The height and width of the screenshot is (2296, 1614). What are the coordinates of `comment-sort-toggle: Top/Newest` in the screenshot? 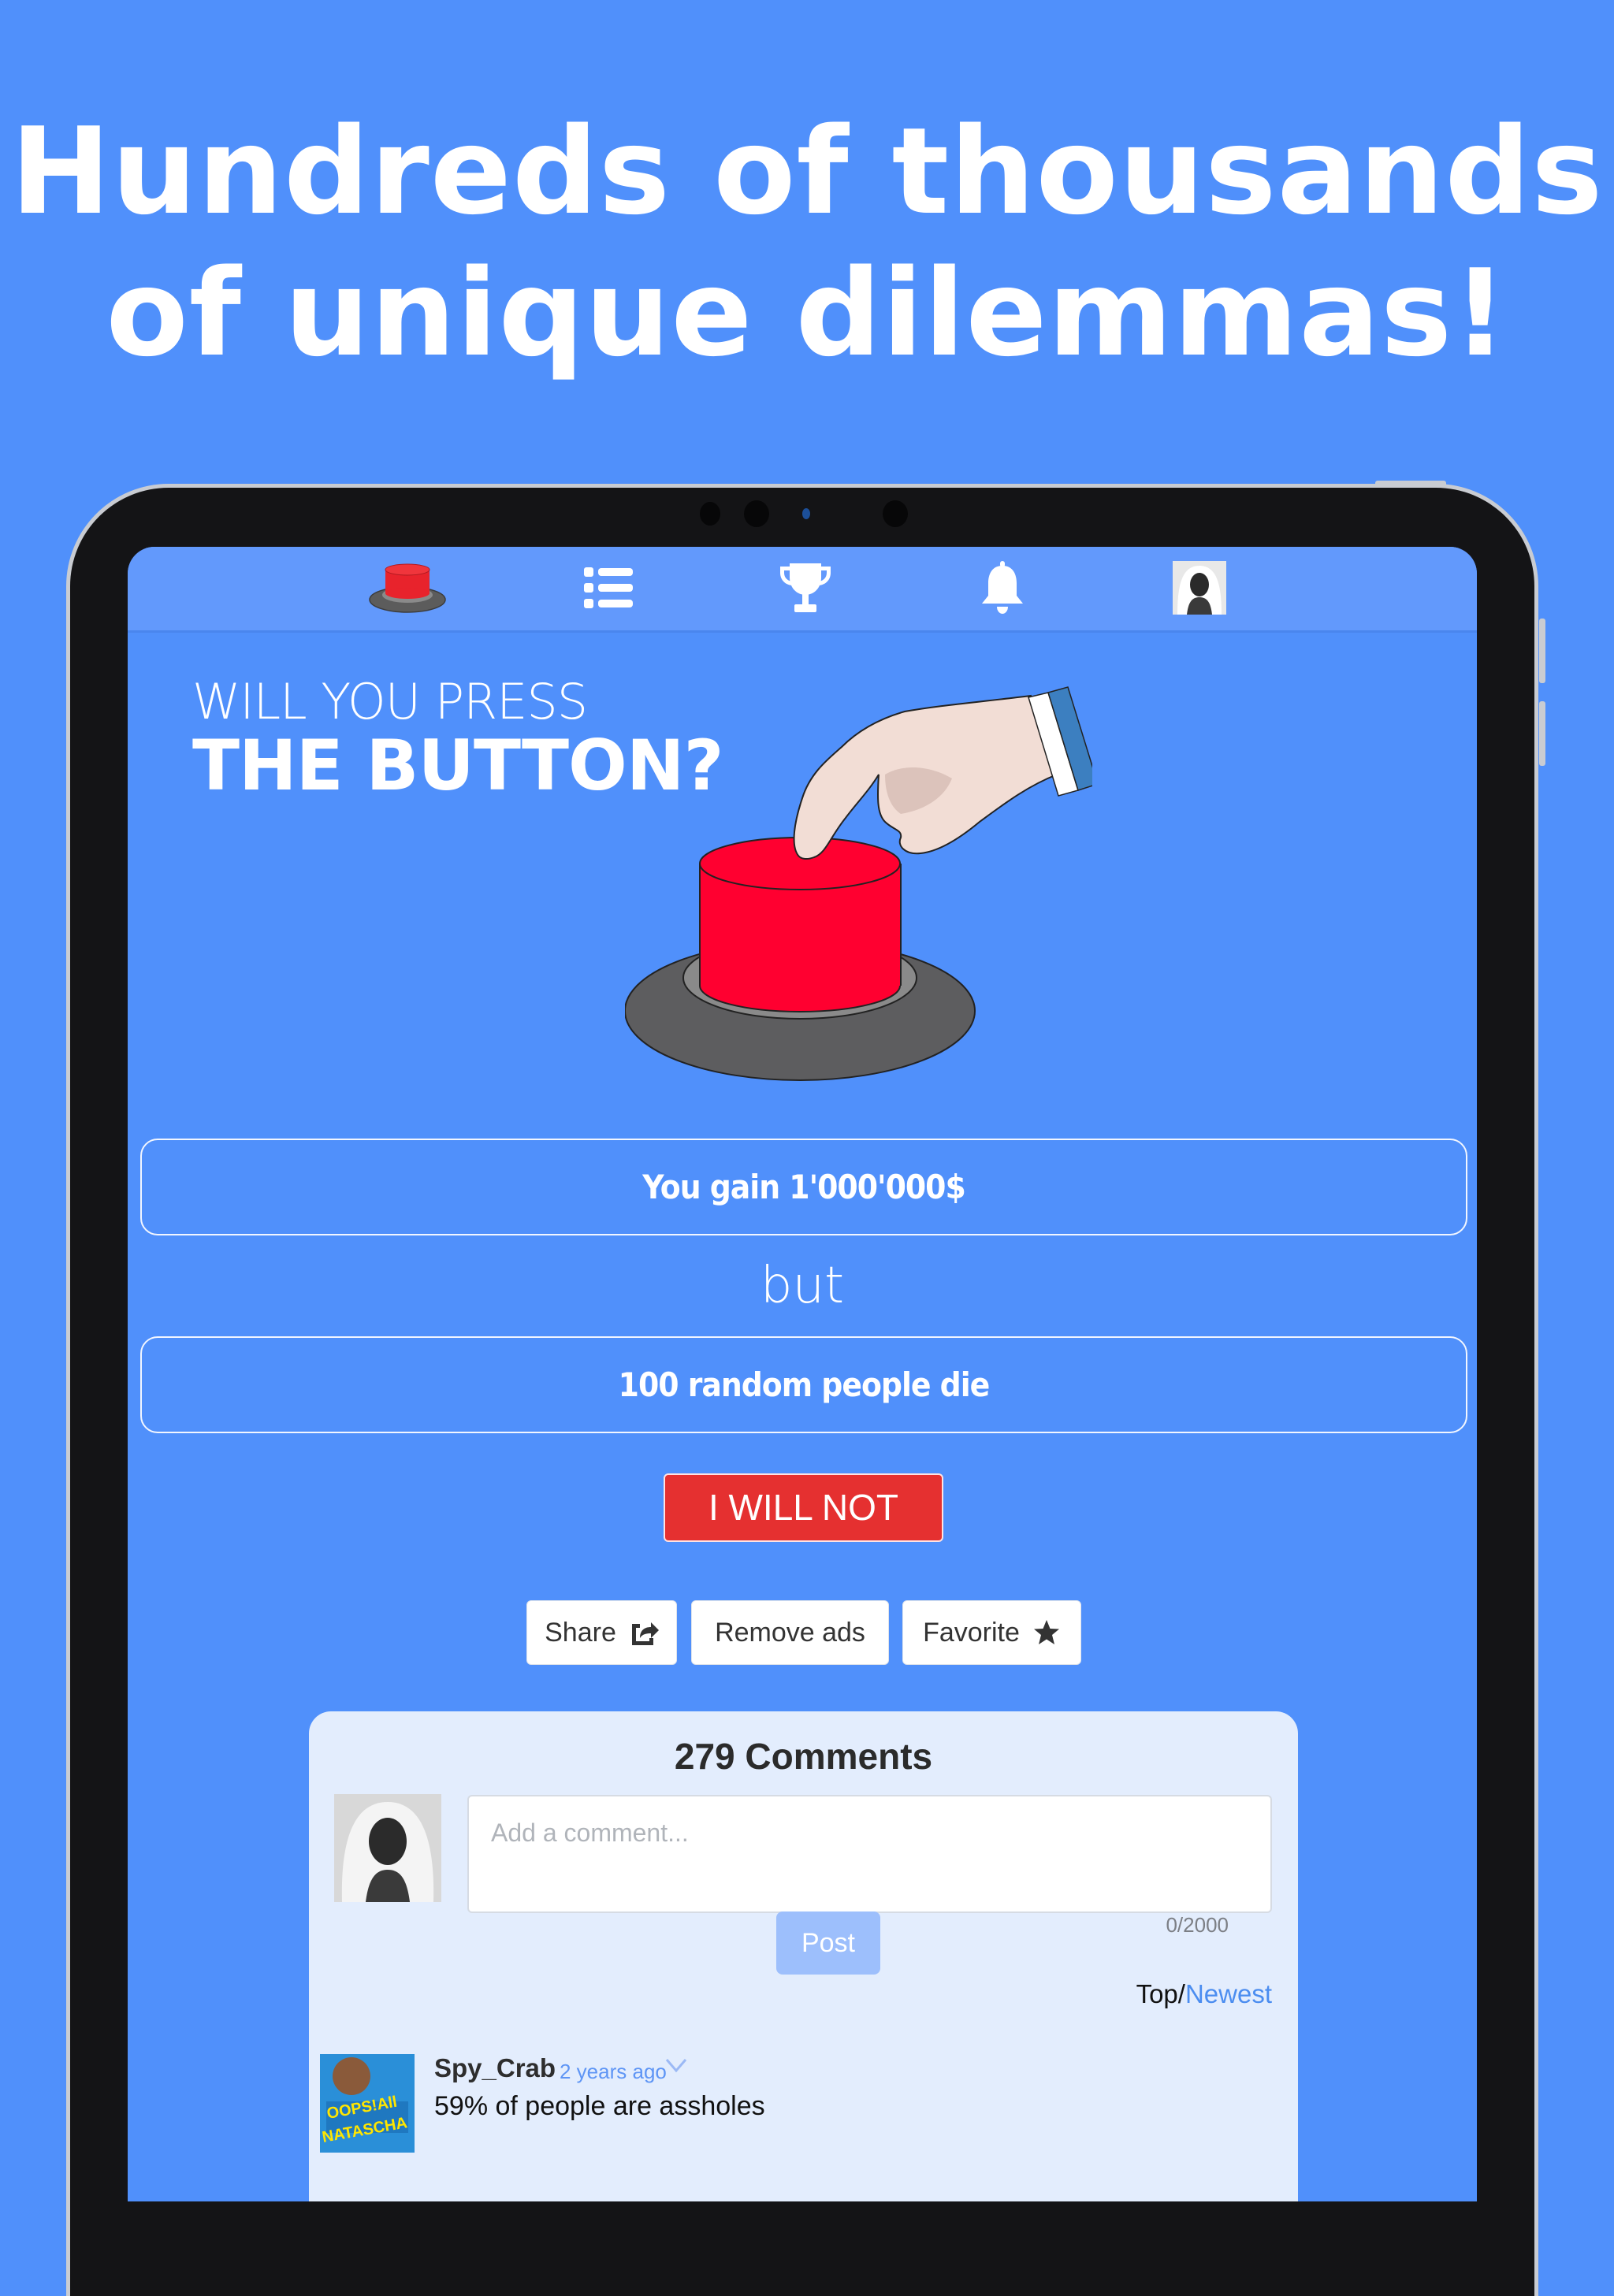 It's located at (1204, 1994).